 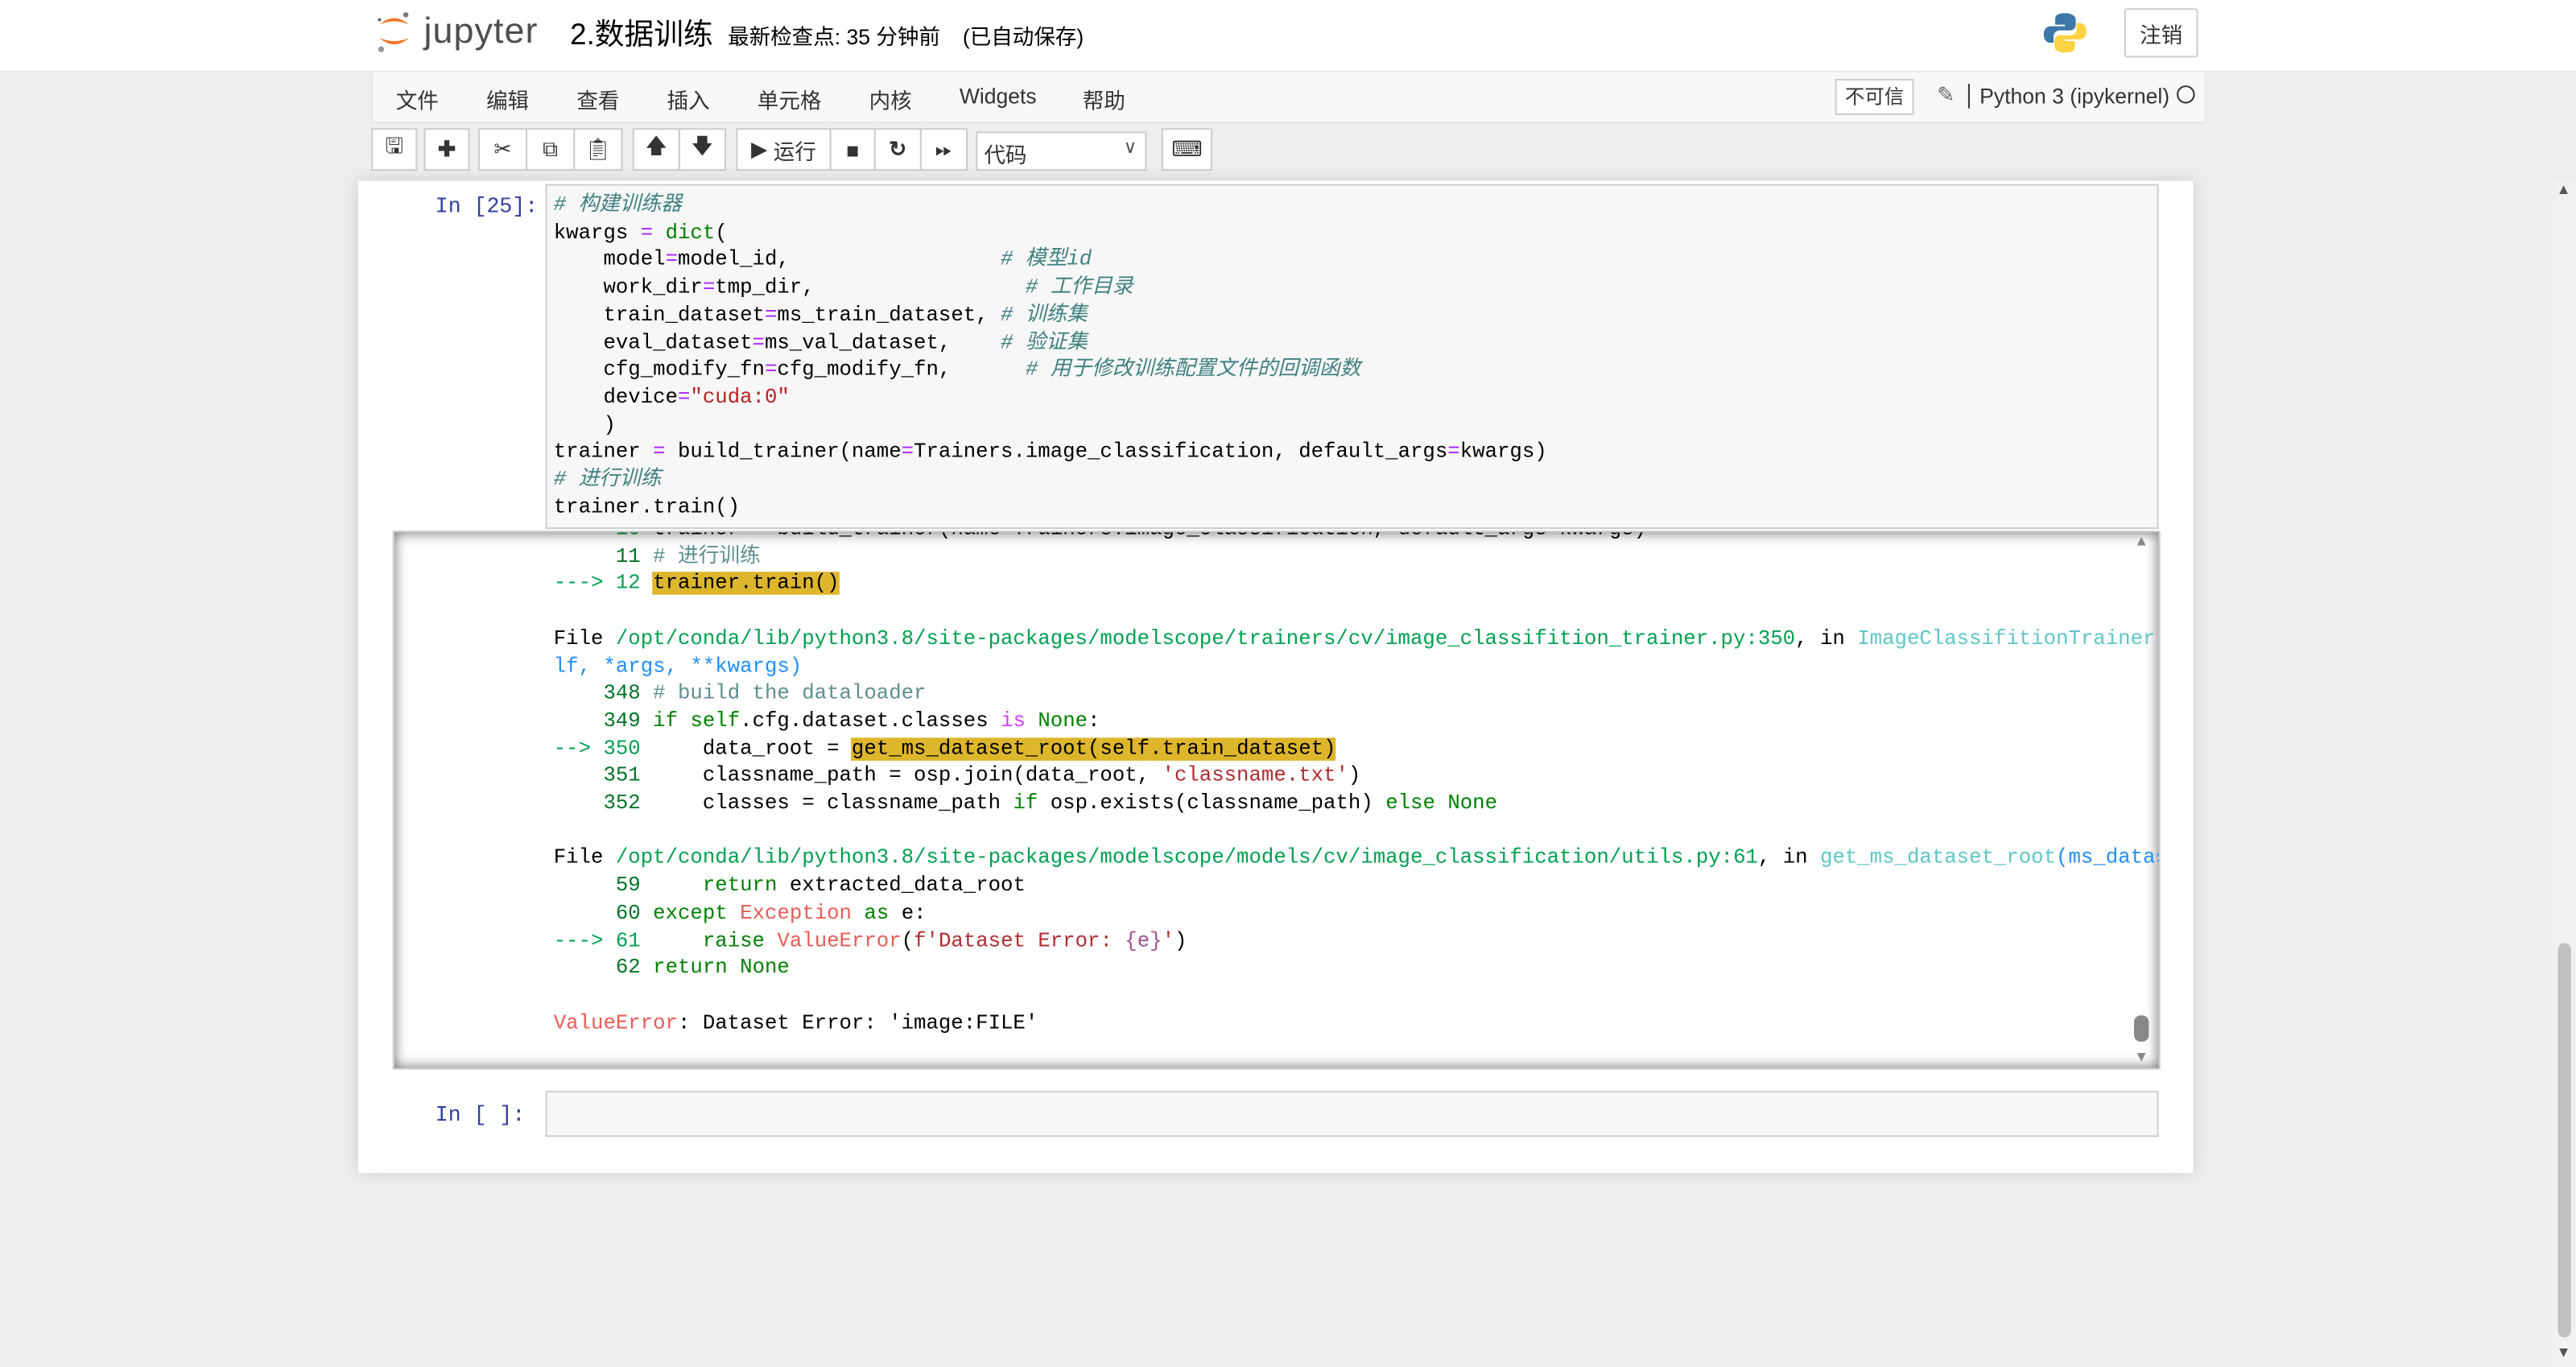 What do you see at coordinates (839, 940) in the screenshot?
I see `code-token: ValueError` at bounding box center [839, 940].